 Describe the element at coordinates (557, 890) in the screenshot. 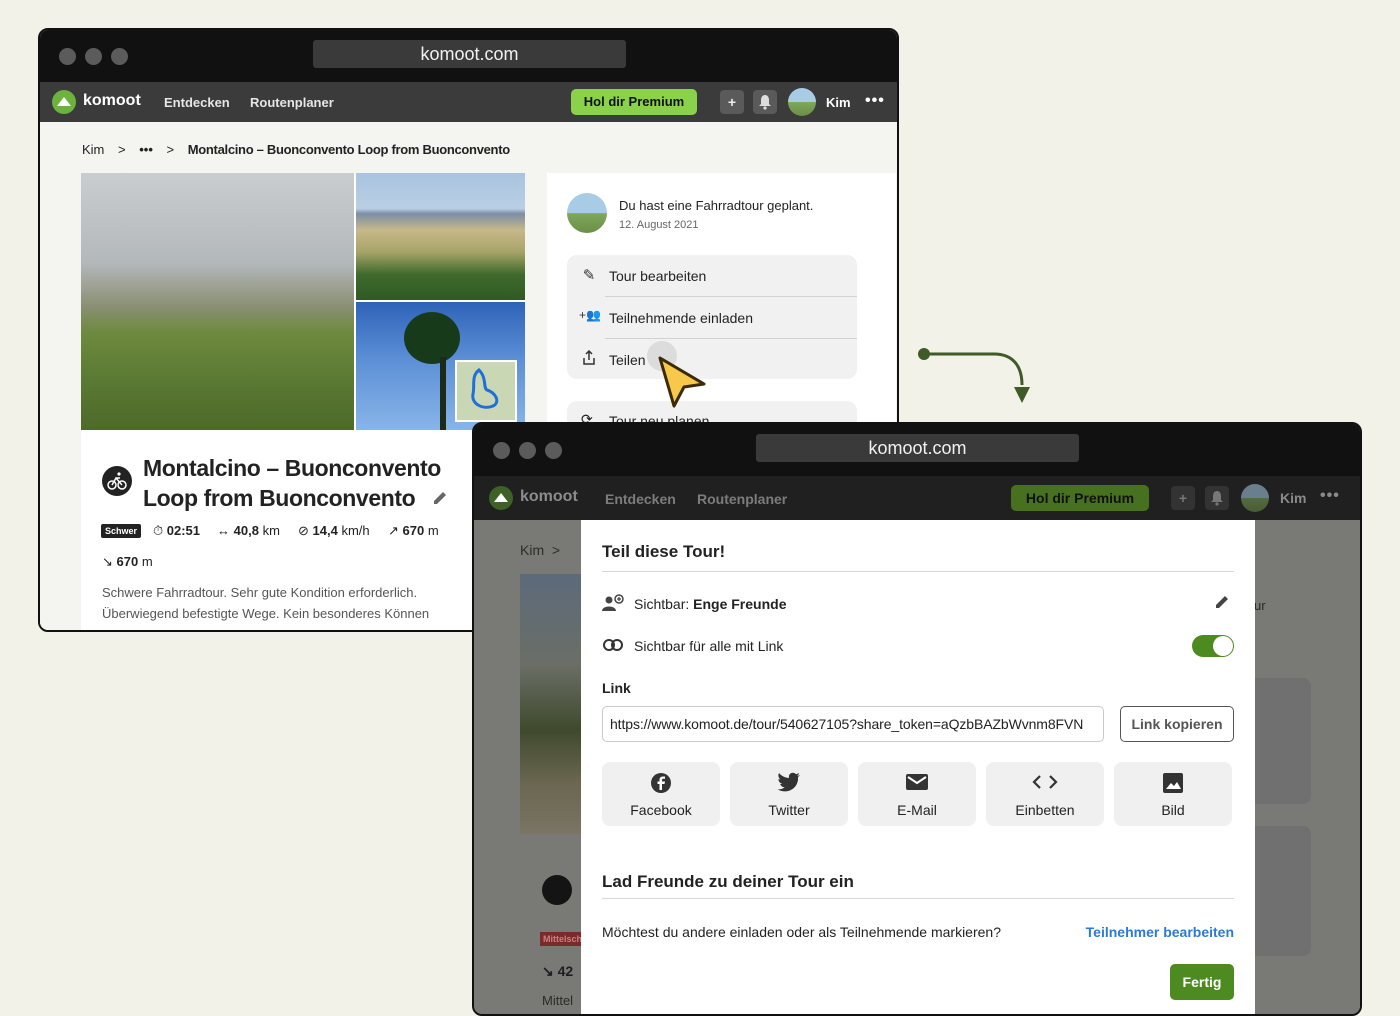

I see `bg-sport-icon` at that location.